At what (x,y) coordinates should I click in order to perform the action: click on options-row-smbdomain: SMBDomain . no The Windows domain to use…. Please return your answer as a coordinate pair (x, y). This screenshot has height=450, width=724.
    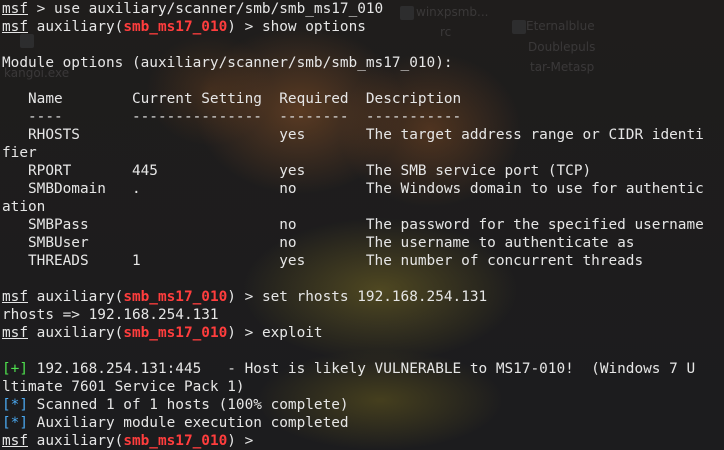
    Looking at the image, I should click on (353, 189).